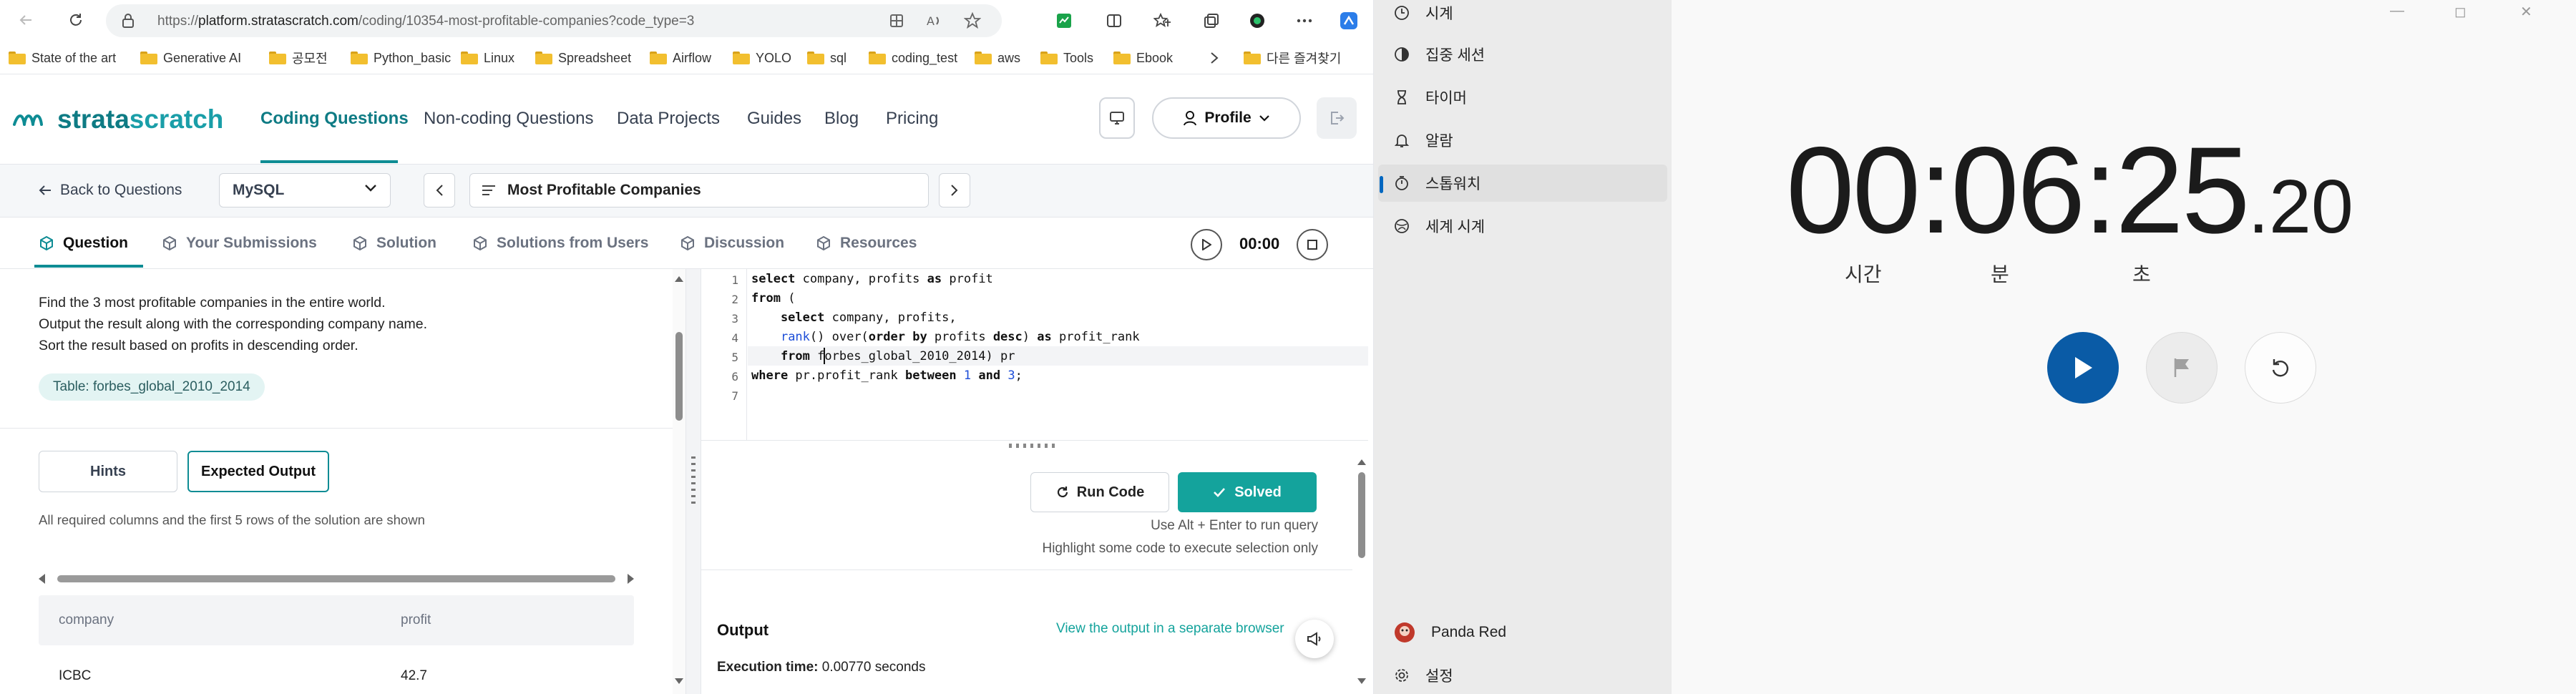 The width and height of the screenshot is (2576, 694). I want to click on bookmark-folder: Linux, so click(487, 58).